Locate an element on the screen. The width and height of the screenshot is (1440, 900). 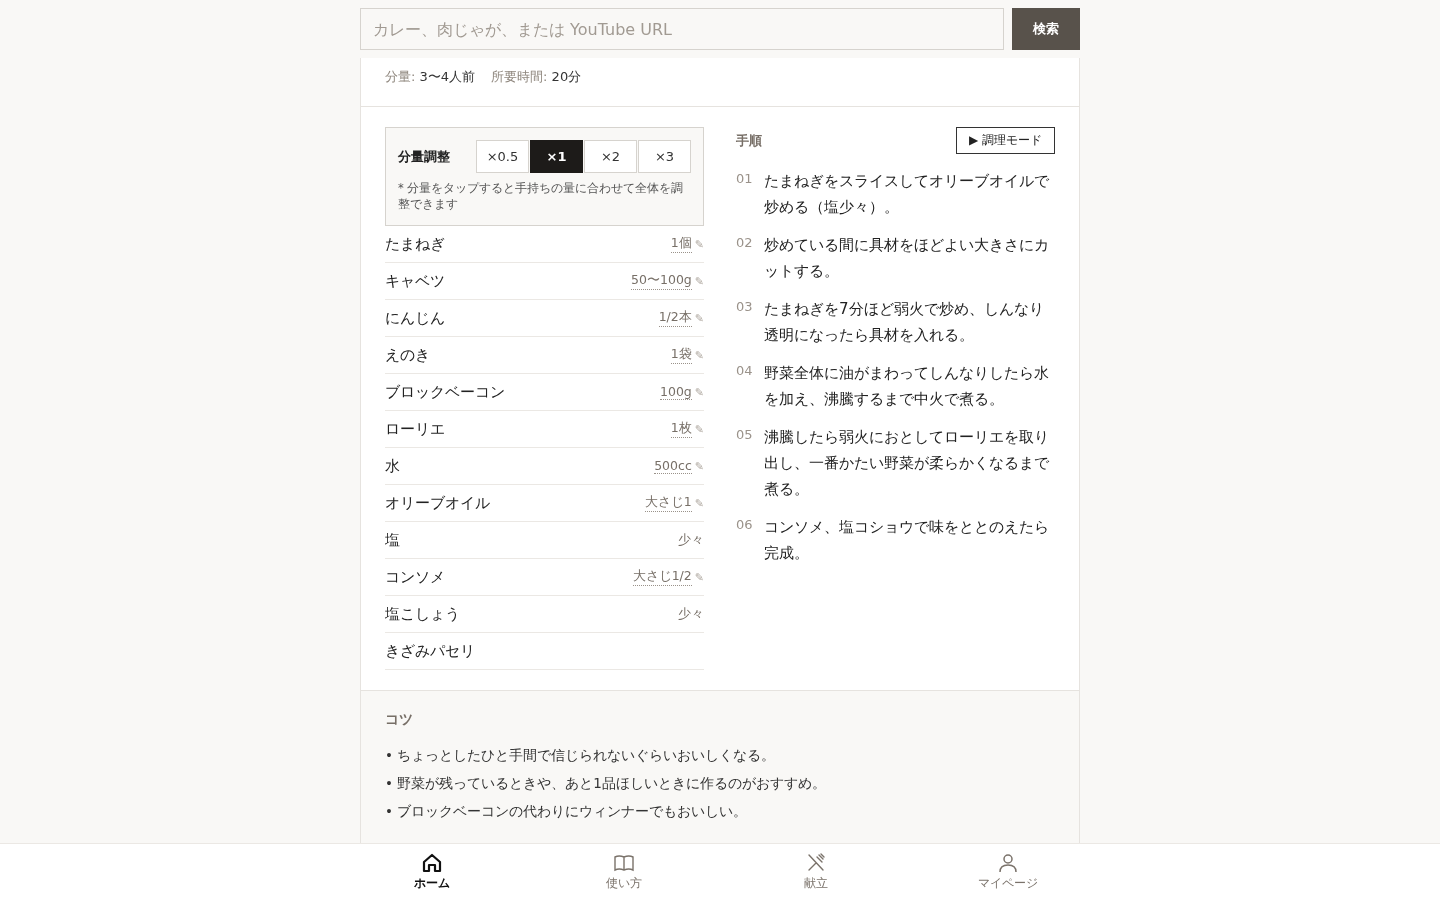
ingredient-amount: 1枚 is located at coordinates (681, 429).